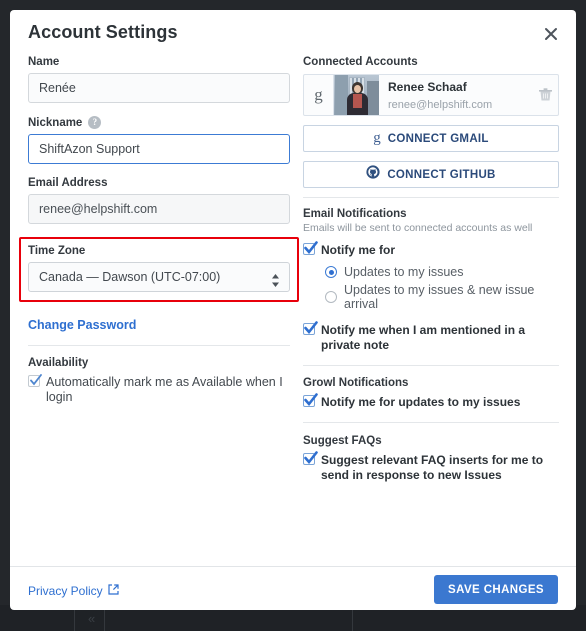  What do you see at coordinates (159, 209) in the screenshot?
I see `email-input: renee@helpshift.com` at bounding box center [159, 209].